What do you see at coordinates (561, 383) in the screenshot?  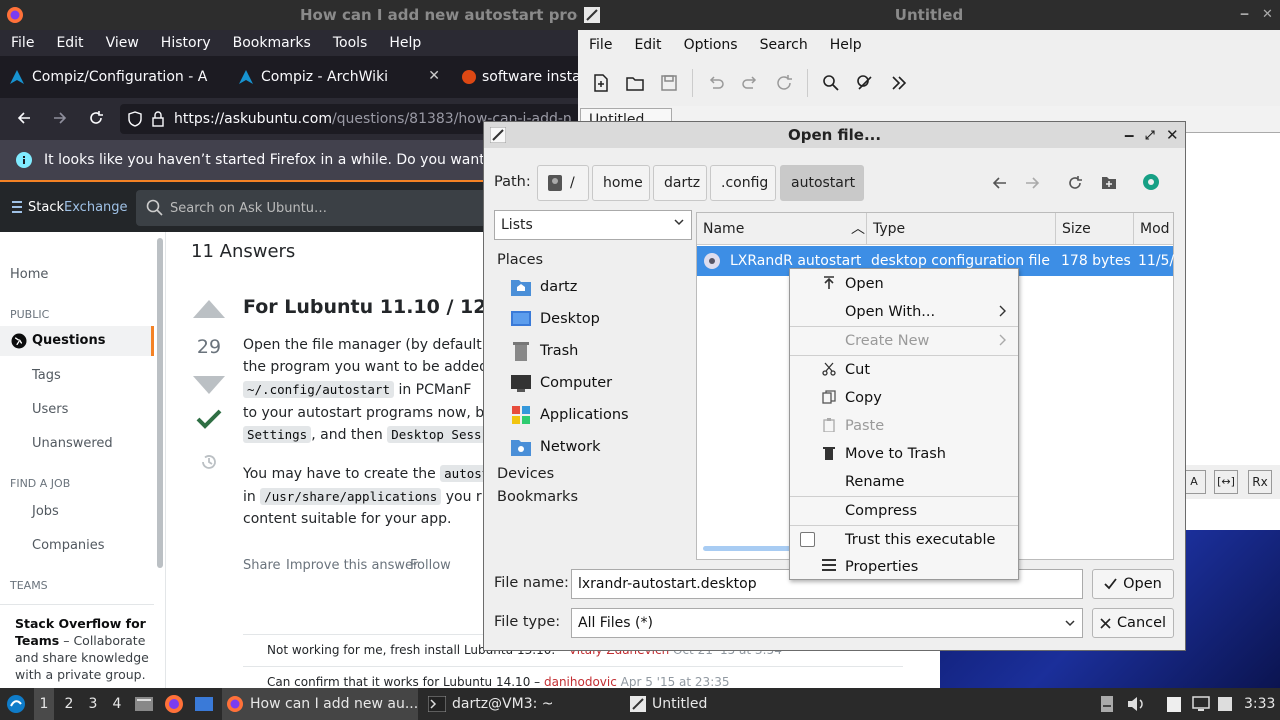 I see `place-computer: Computer` at bounding box center [561, 383].